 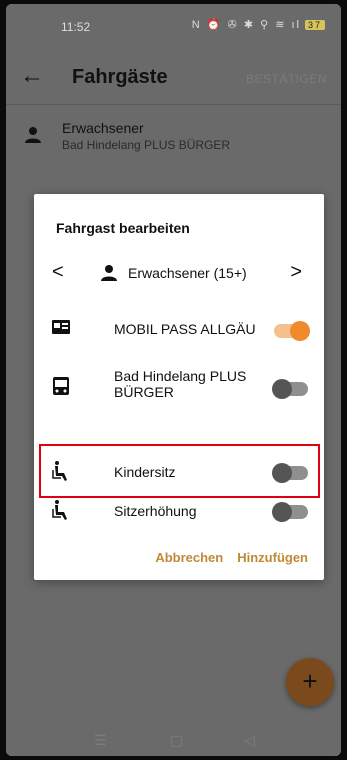 I want to click on back-icon: ◁, so click(x=249, y=740).